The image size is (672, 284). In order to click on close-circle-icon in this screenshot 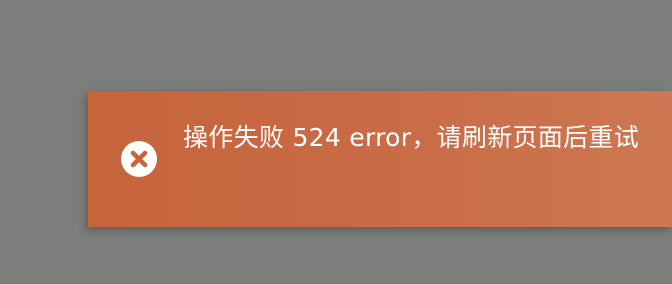, I will do `click(139, 159)`.